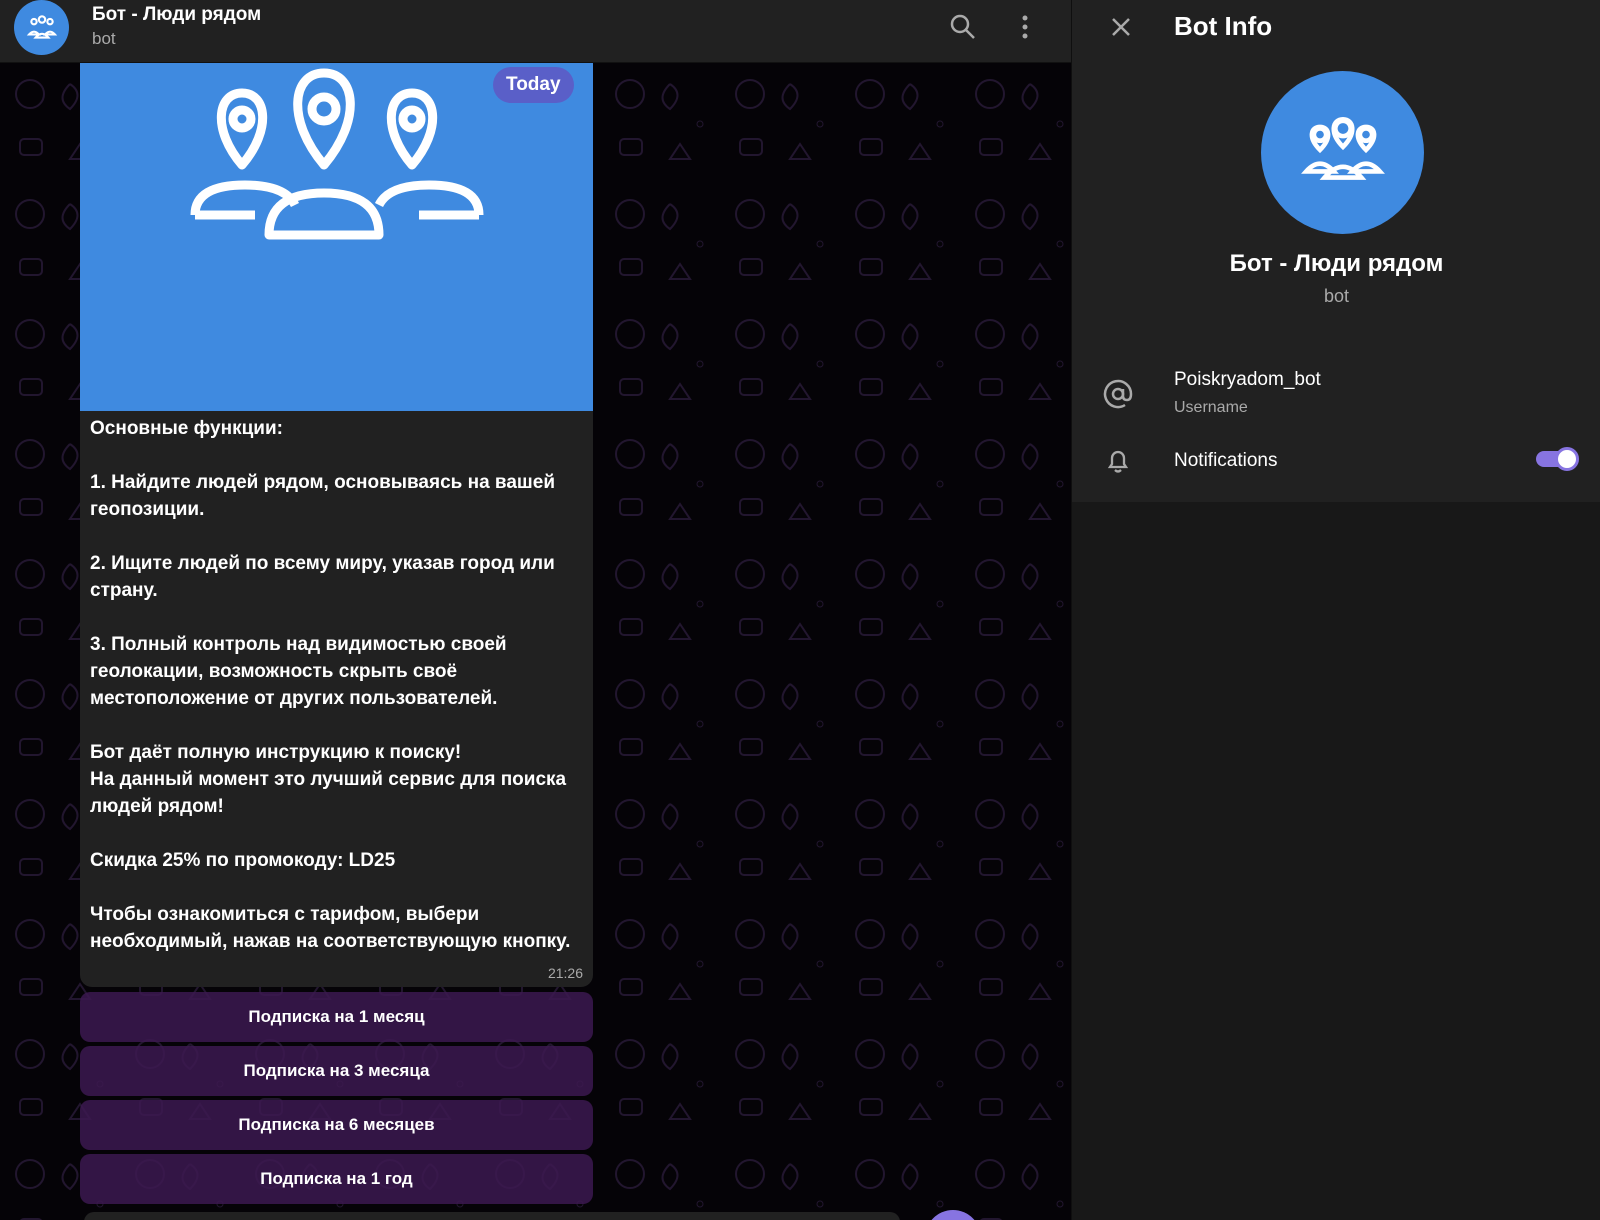  Describe the element at coordinates (533, 85) in the screenshot. I see `date-badge: Today` at that location.